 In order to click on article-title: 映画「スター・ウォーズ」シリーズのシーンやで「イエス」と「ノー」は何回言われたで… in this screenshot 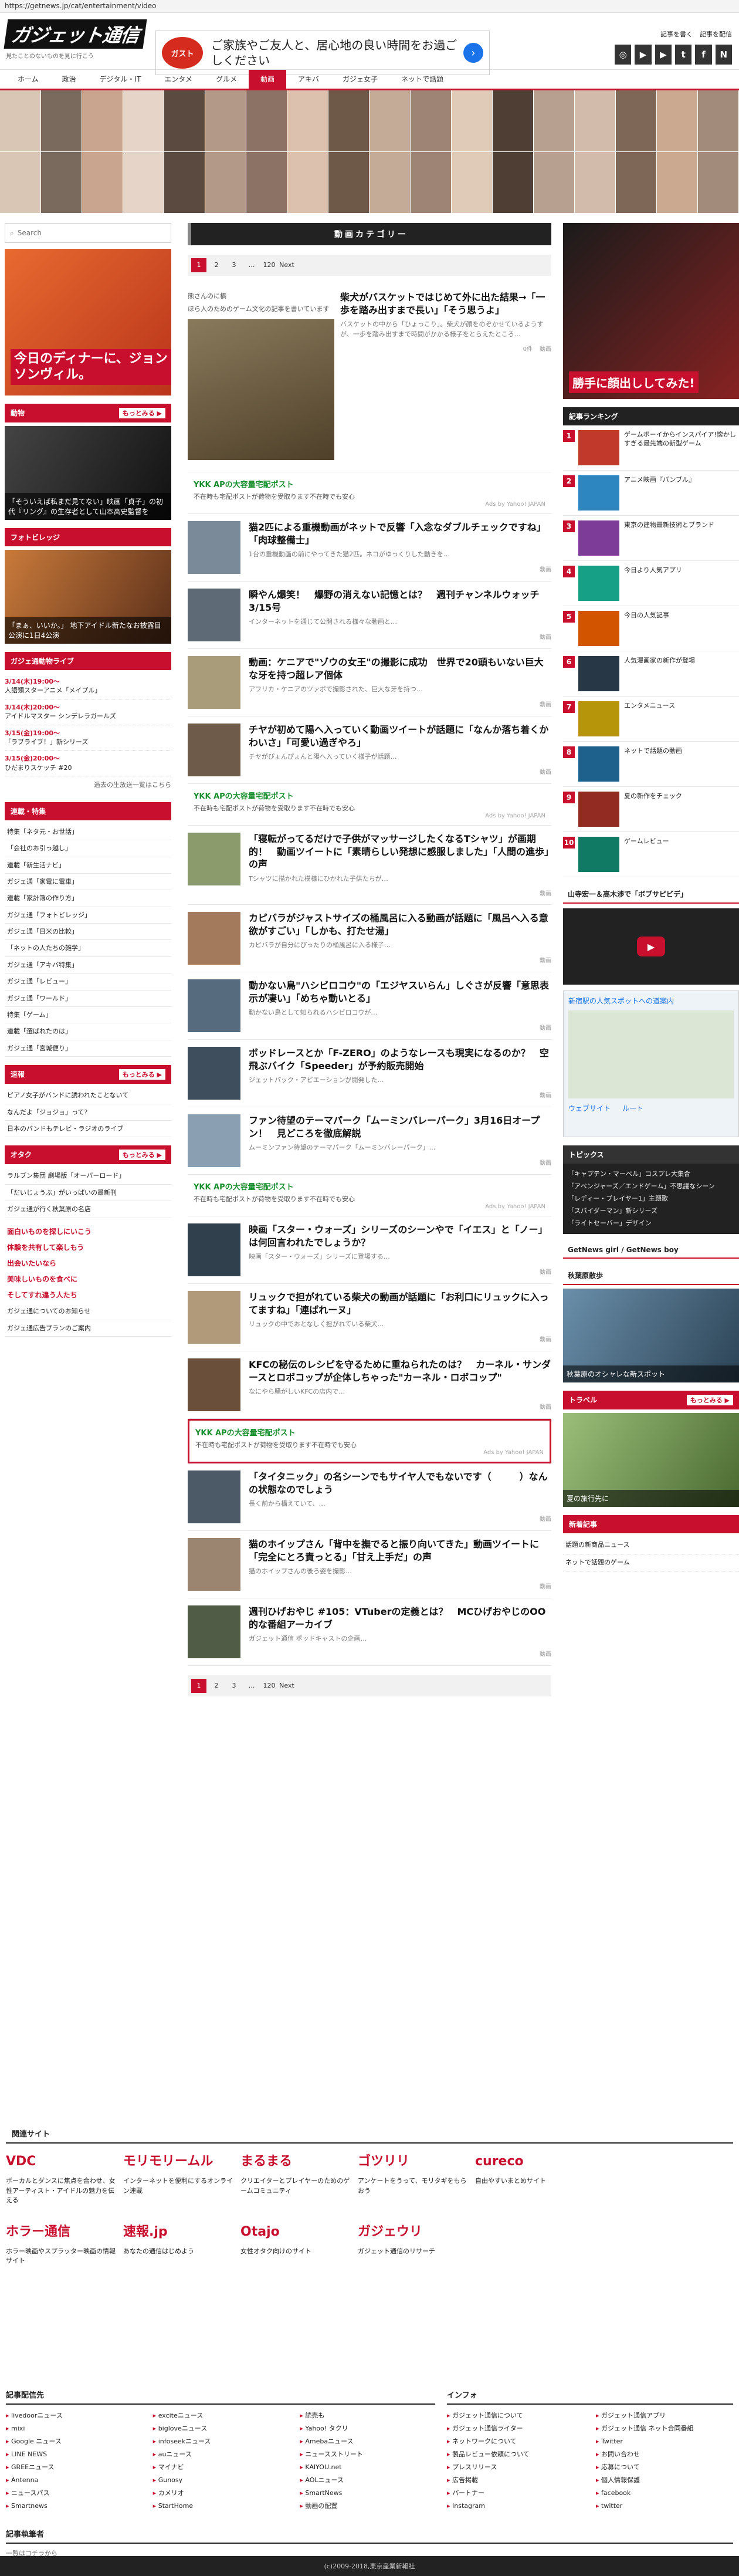, I will do `click(400, 1236)`.